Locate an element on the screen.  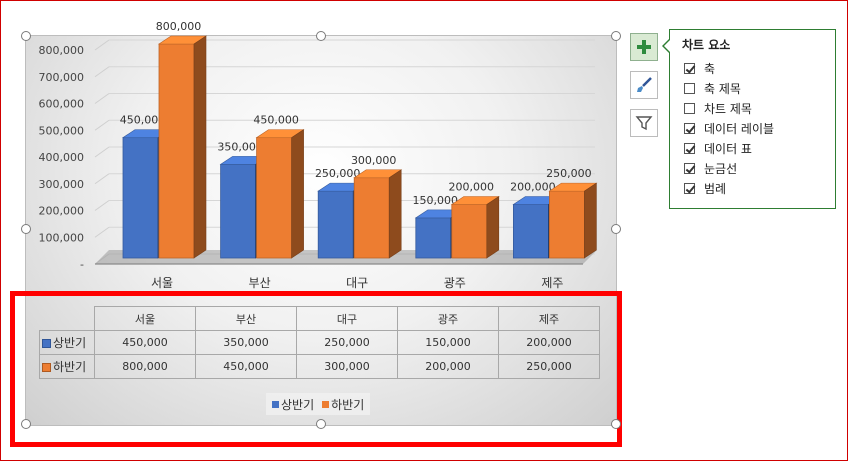
chart-styles-button is located at coordinates (644, 85).